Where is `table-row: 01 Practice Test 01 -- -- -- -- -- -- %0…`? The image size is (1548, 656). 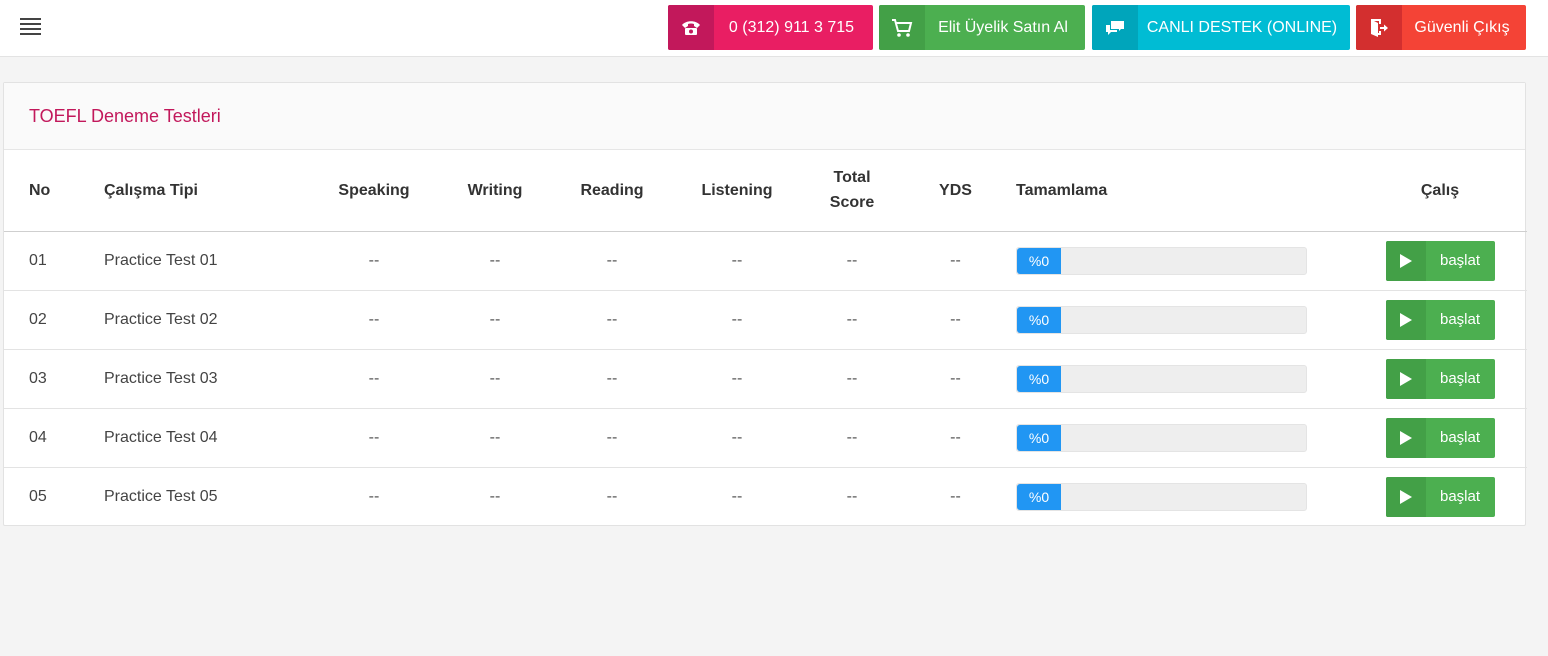
table-row: 01 Practice Test 01 -- -- -- -- -- -- %0… is located at coordinates (765, 261).